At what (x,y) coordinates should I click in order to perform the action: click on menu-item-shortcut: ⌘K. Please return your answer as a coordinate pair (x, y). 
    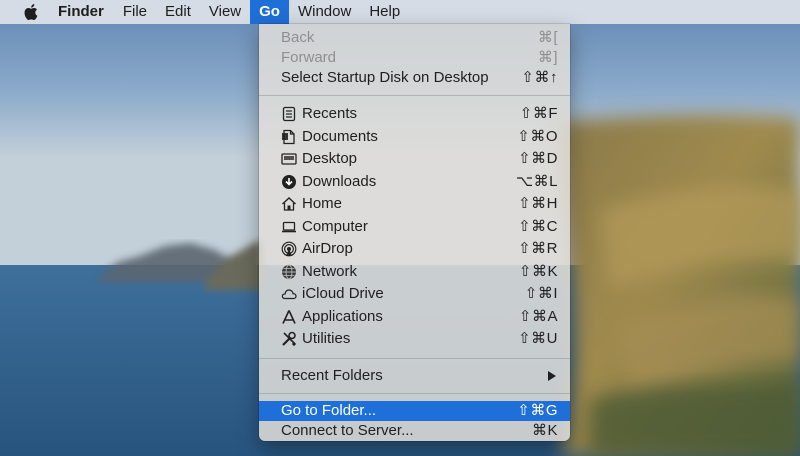
    Looking at the image, I should click on (544, 430).